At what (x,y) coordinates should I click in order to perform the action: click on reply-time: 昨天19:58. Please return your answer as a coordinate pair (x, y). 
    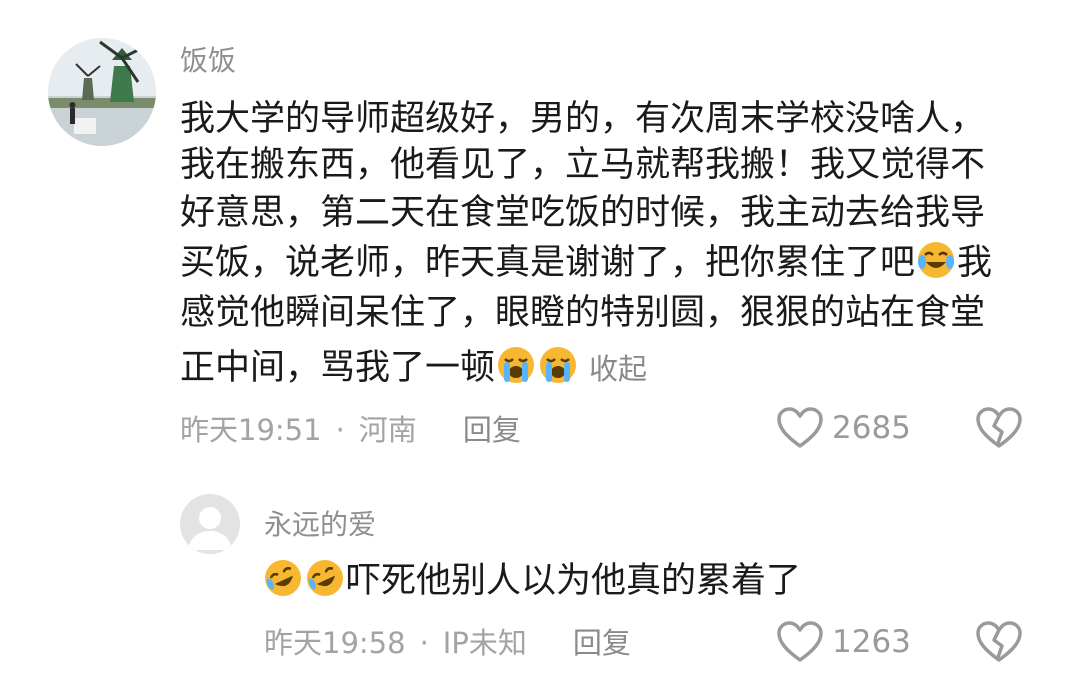
    Looking at the image, I should click on (335, 643).